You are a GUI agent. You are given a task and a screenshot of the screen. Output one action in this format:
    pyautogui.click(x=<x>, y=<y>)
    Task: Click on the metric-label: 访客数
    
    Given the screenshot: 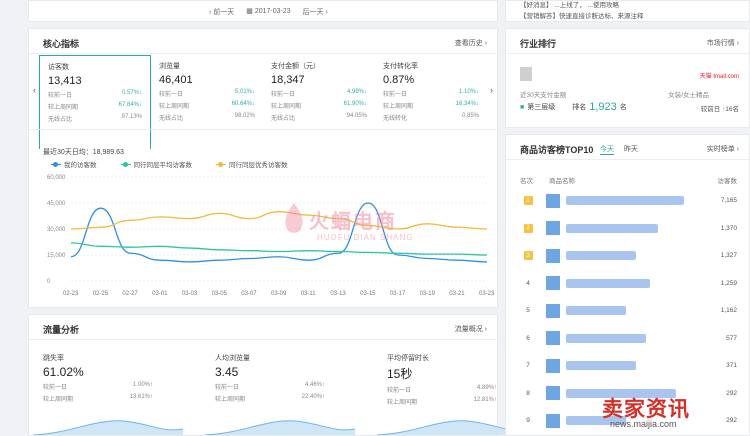 What is the action you would take?
    pyautogui.click(x=58, y=67)
    